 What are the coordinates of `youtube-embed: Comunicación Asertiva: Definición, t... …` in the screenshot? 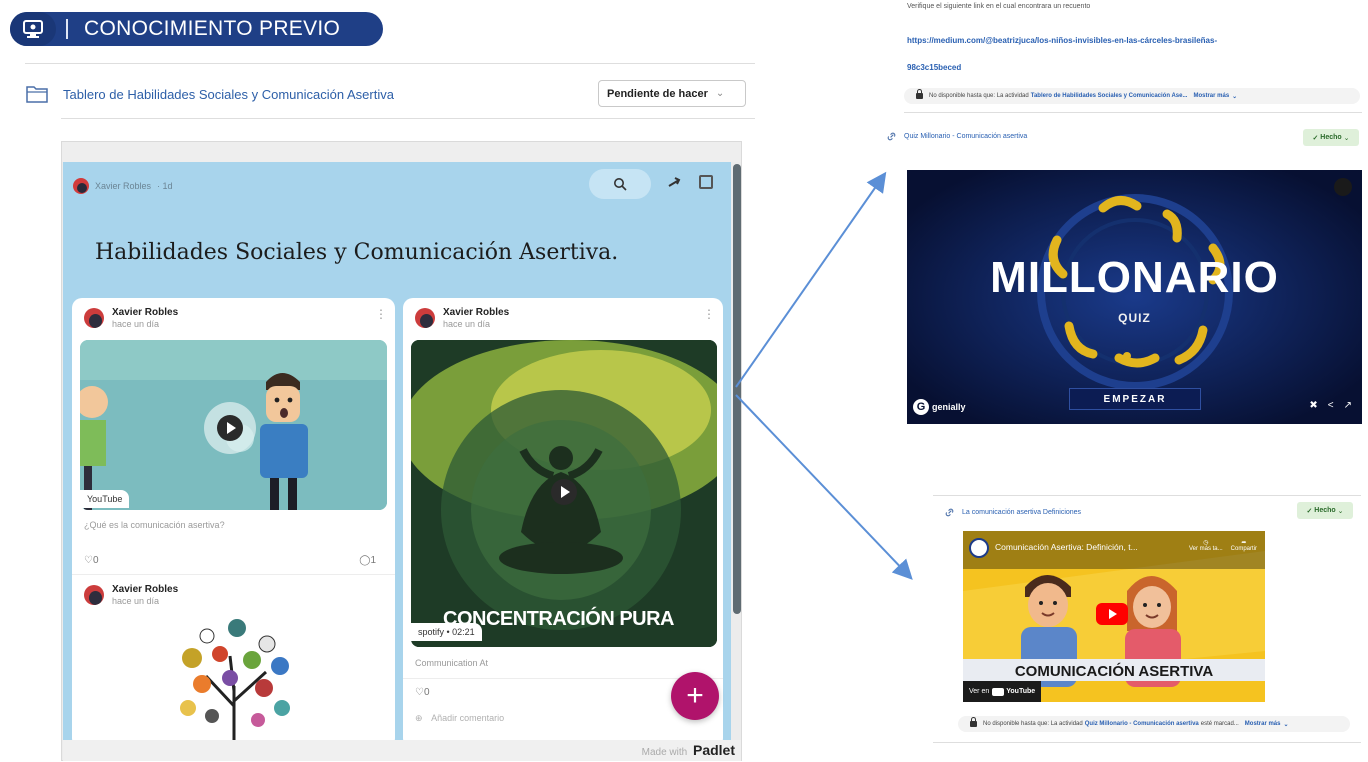 It's located at (1114, 616).